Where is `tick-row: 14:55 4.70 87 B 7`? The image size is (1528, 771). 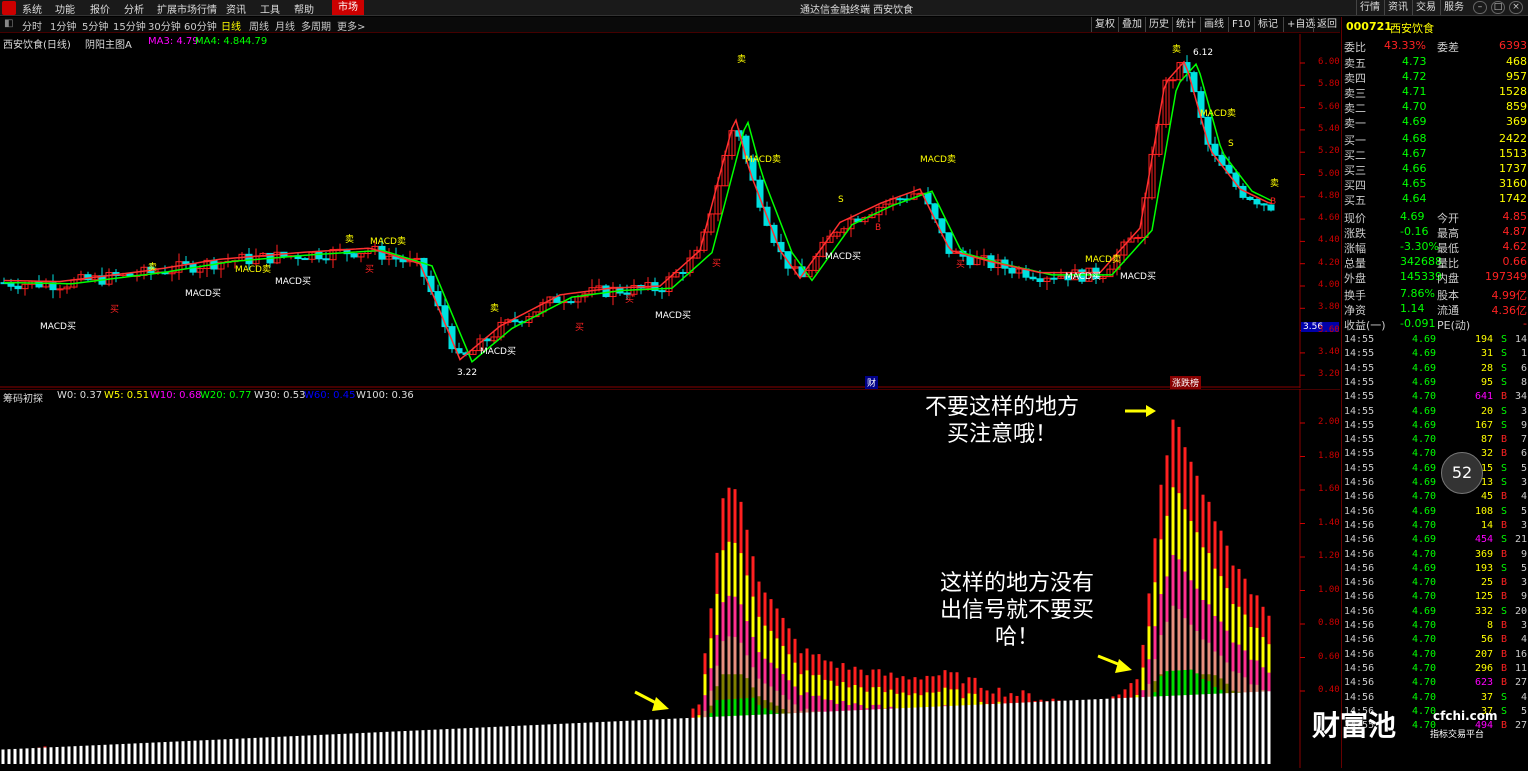 tick-row: 14:55 4.70 87 B 7 is located at coordinates (1435, 441).